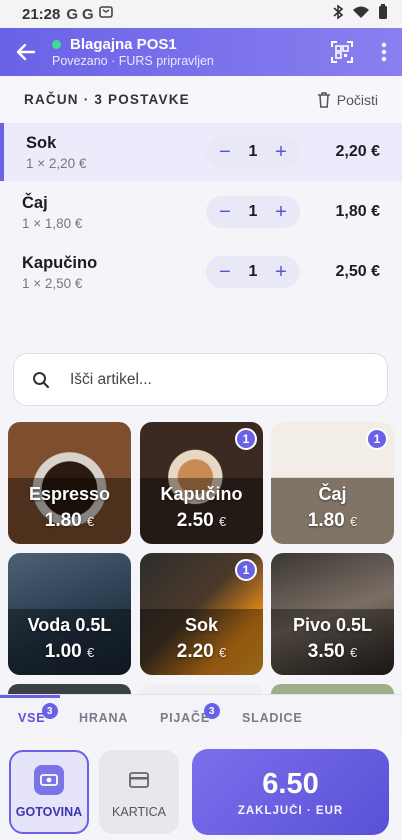 The height and width of the screenshot is (840, 402). I want to click on more-options-button, so click(384, 52).